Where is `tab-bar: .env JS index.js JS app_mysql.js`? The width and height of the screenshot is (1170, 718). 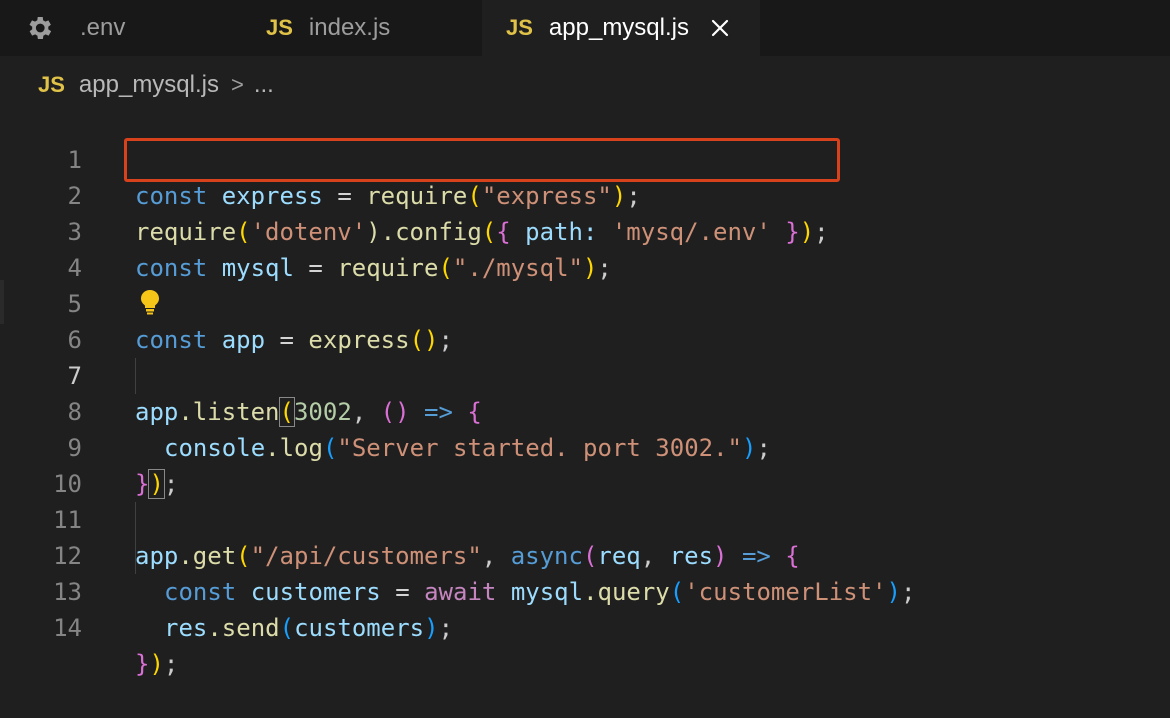
tab-bar: .env JS index.js JS app_mysql.js is located at coordinates (585, 28).